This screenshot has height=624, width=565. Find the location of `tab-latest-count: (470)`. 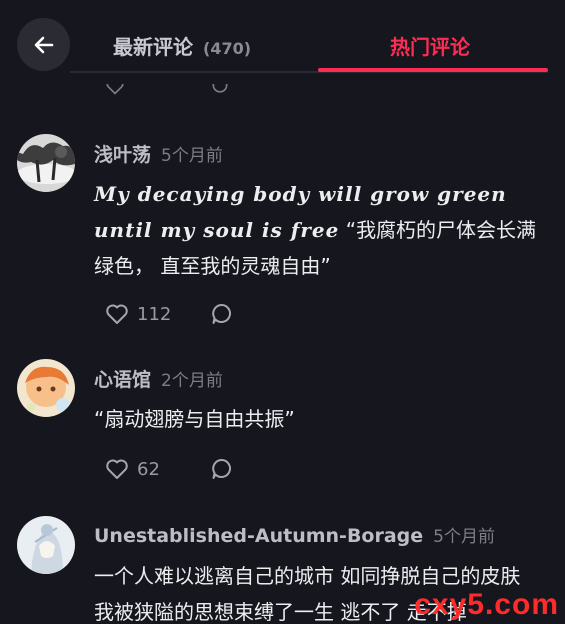

tab-latest-count: (470) is located at coordinates (227, 48).